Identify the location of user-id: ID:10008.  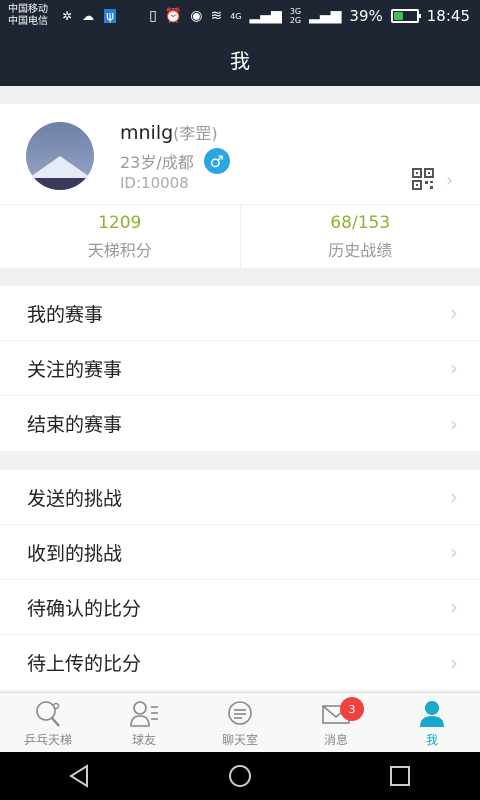
(154, 183).